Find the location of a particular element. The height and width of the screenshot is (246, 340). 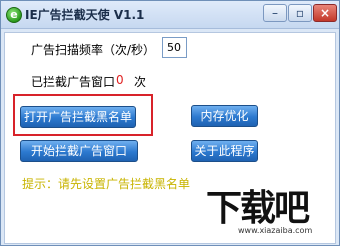

blocked-count-unit: 次 is located at coordinates (140, 82).